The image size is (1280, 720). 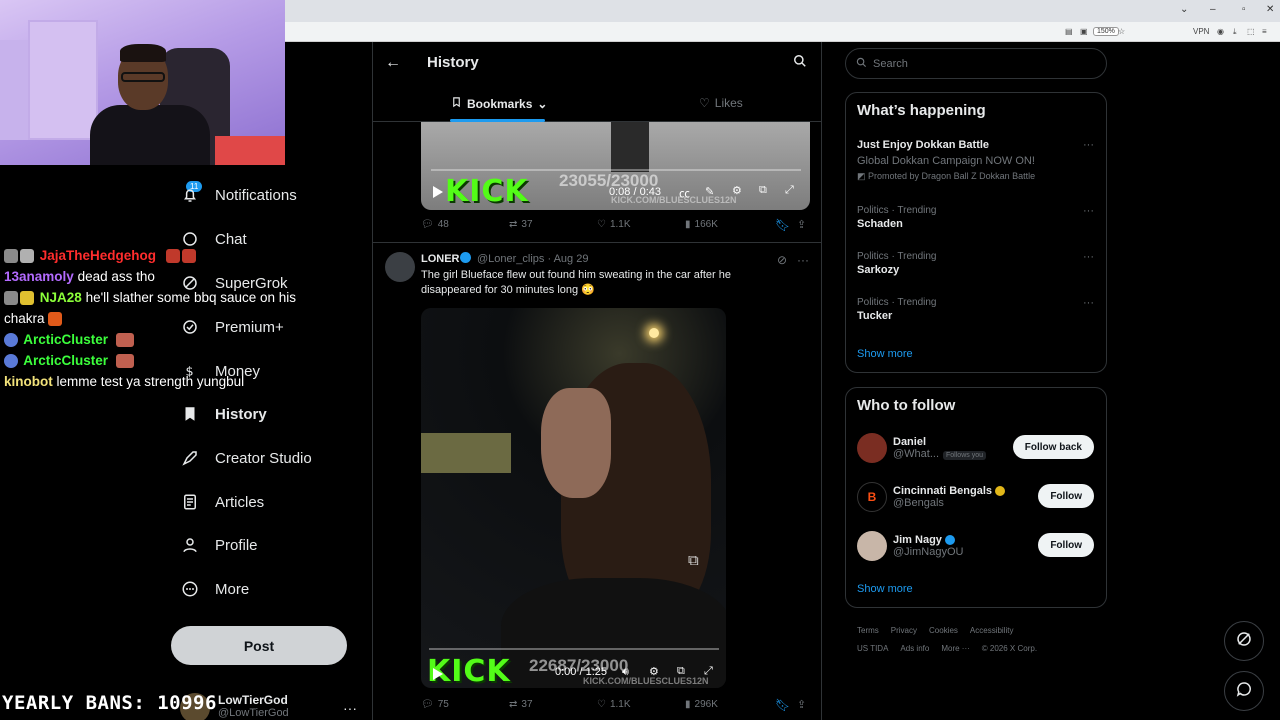 What do you see at coordinates (896, 217) in the screenshot?
I see `trend-item: Politics · Trending Schaden` at bounding box center [896, 217].